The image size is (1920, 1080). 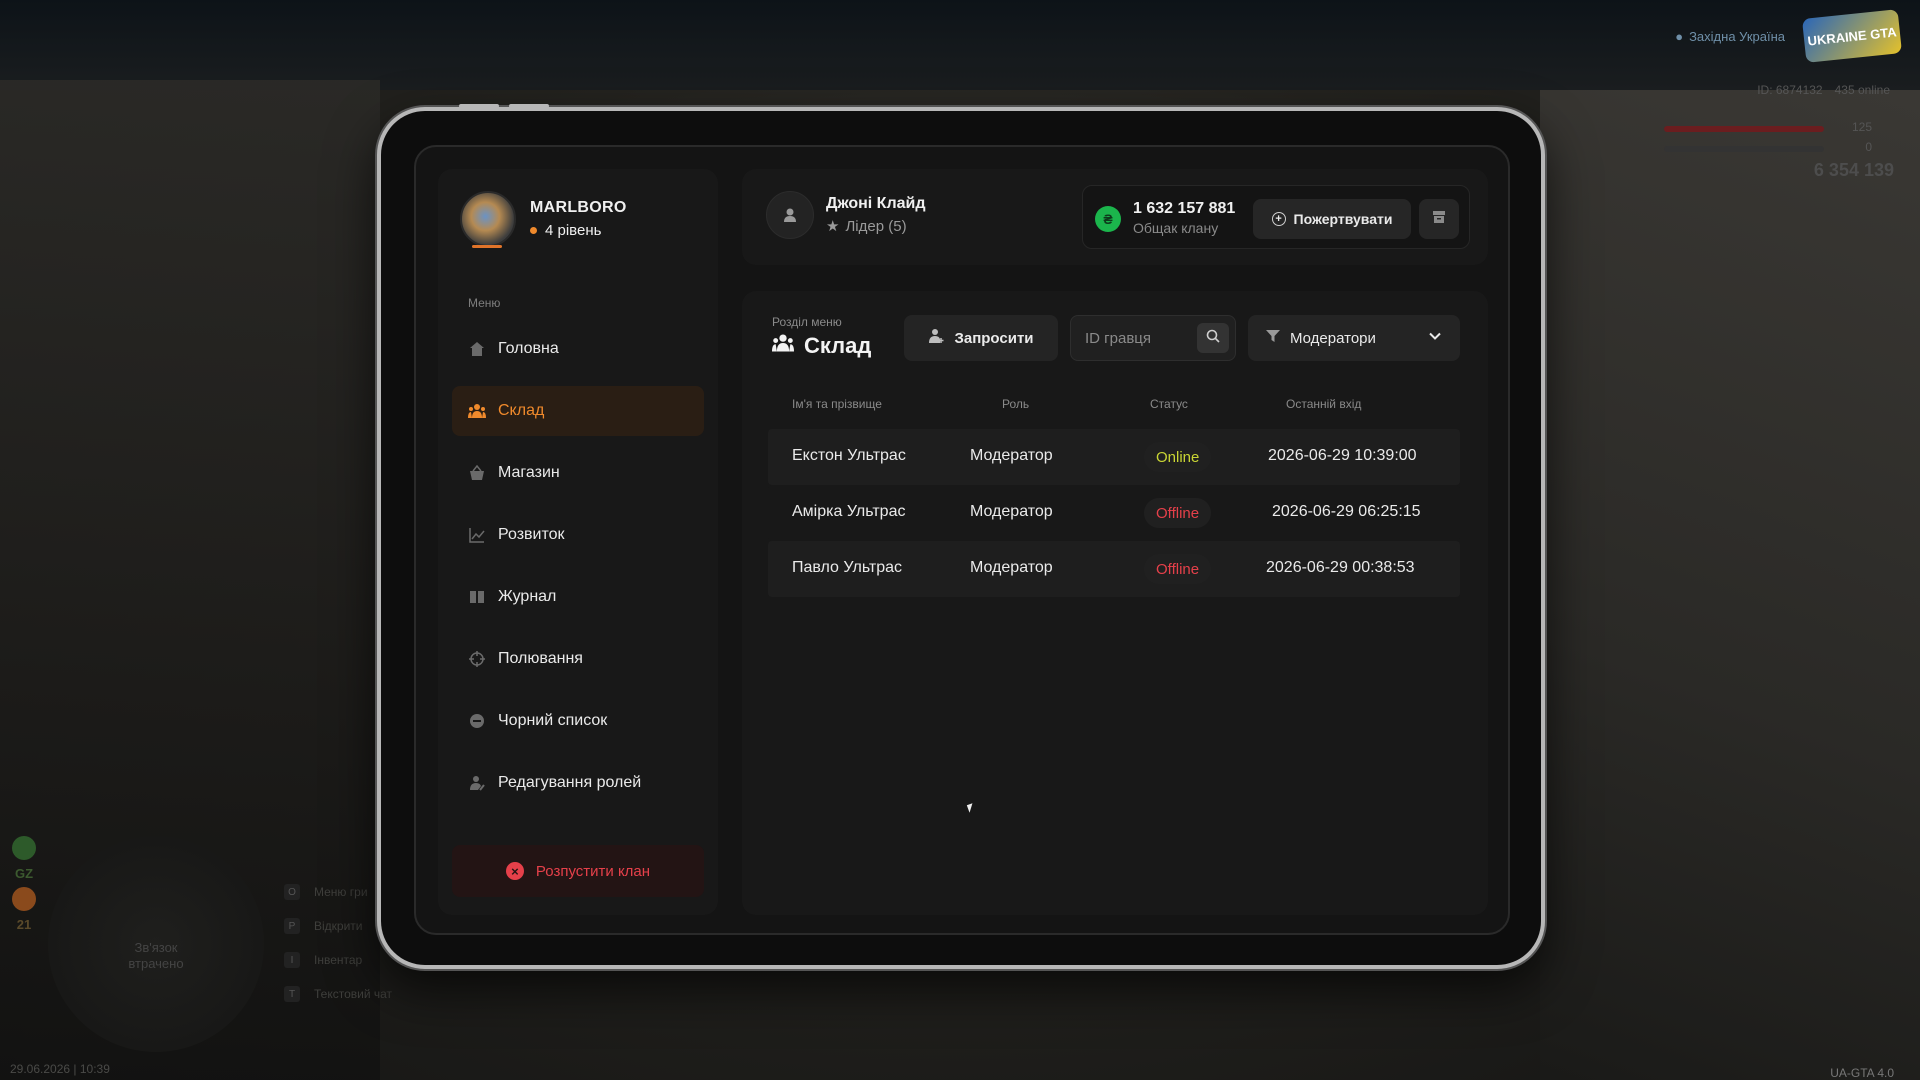 What do you see at coordinates (477, 783) in the screenshot?
I see `user-edit-icon` at bounding box center [477, 783].